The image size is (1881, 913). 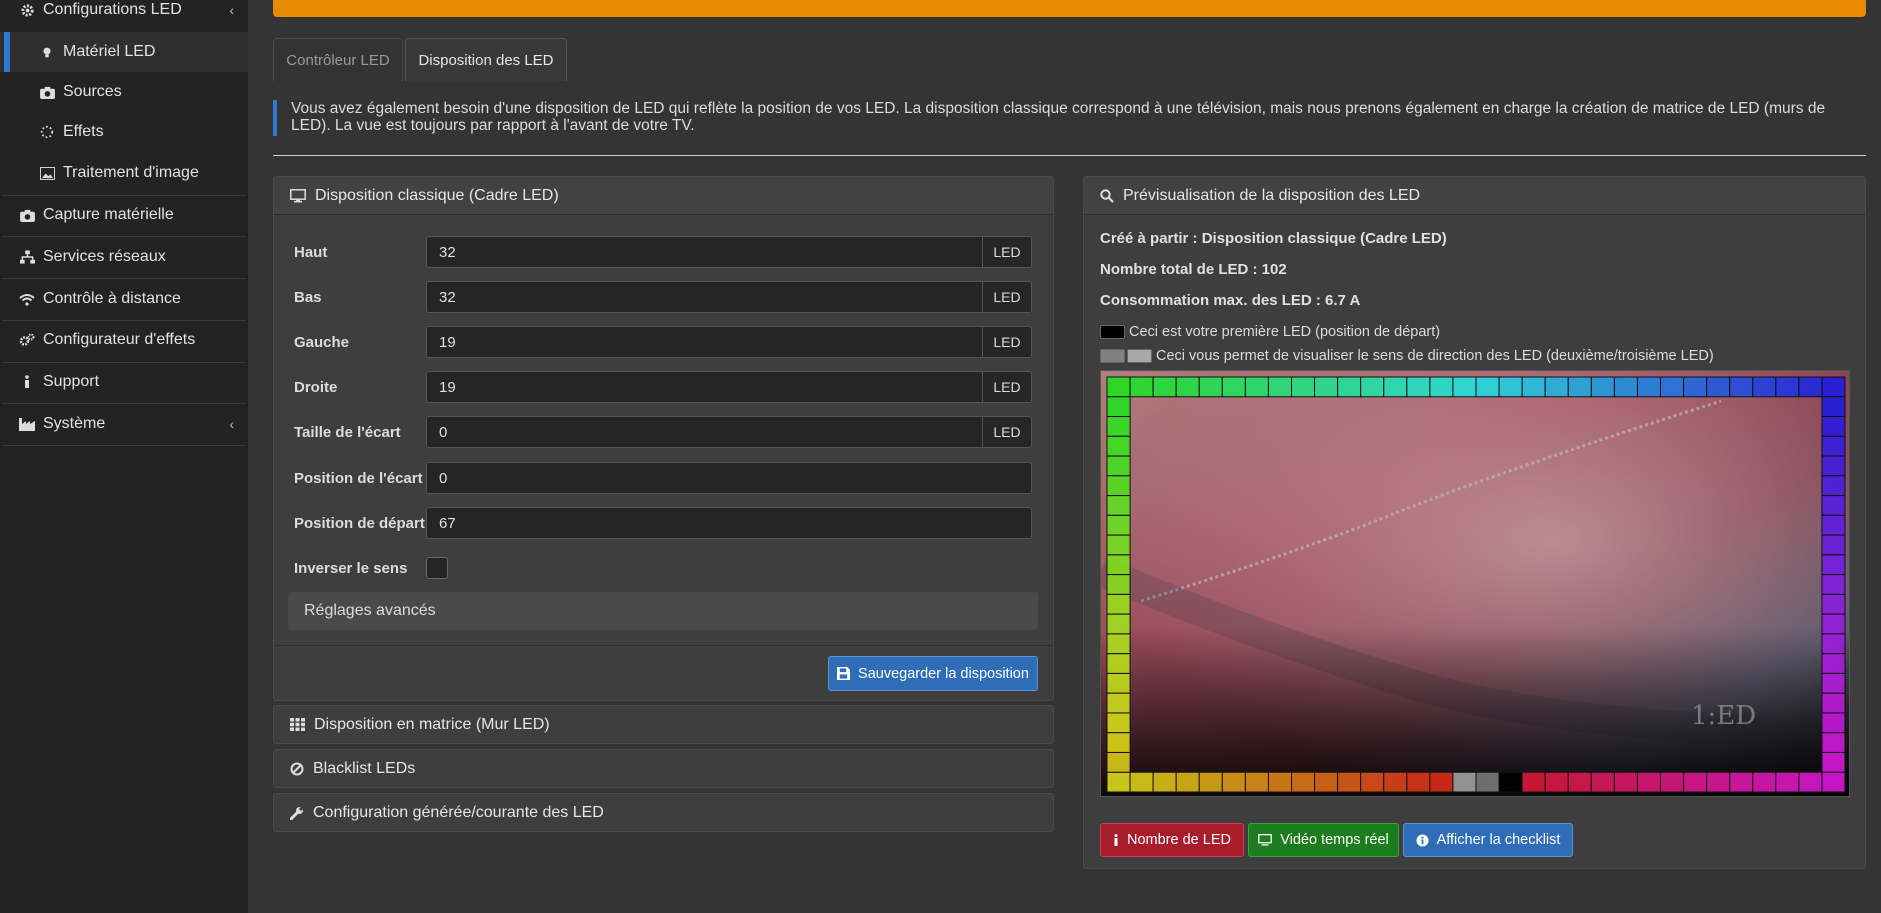 I want to click on sidebar-item-label: Effets, so click(x=83, y=131).